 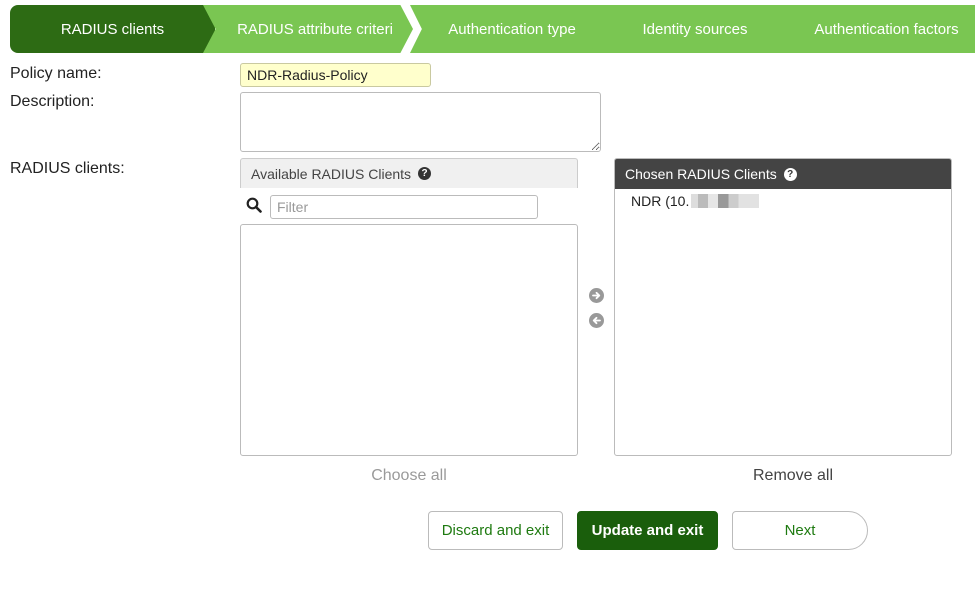 I want to click on arrow-right-circle-icon, so click(x=596, y=295).